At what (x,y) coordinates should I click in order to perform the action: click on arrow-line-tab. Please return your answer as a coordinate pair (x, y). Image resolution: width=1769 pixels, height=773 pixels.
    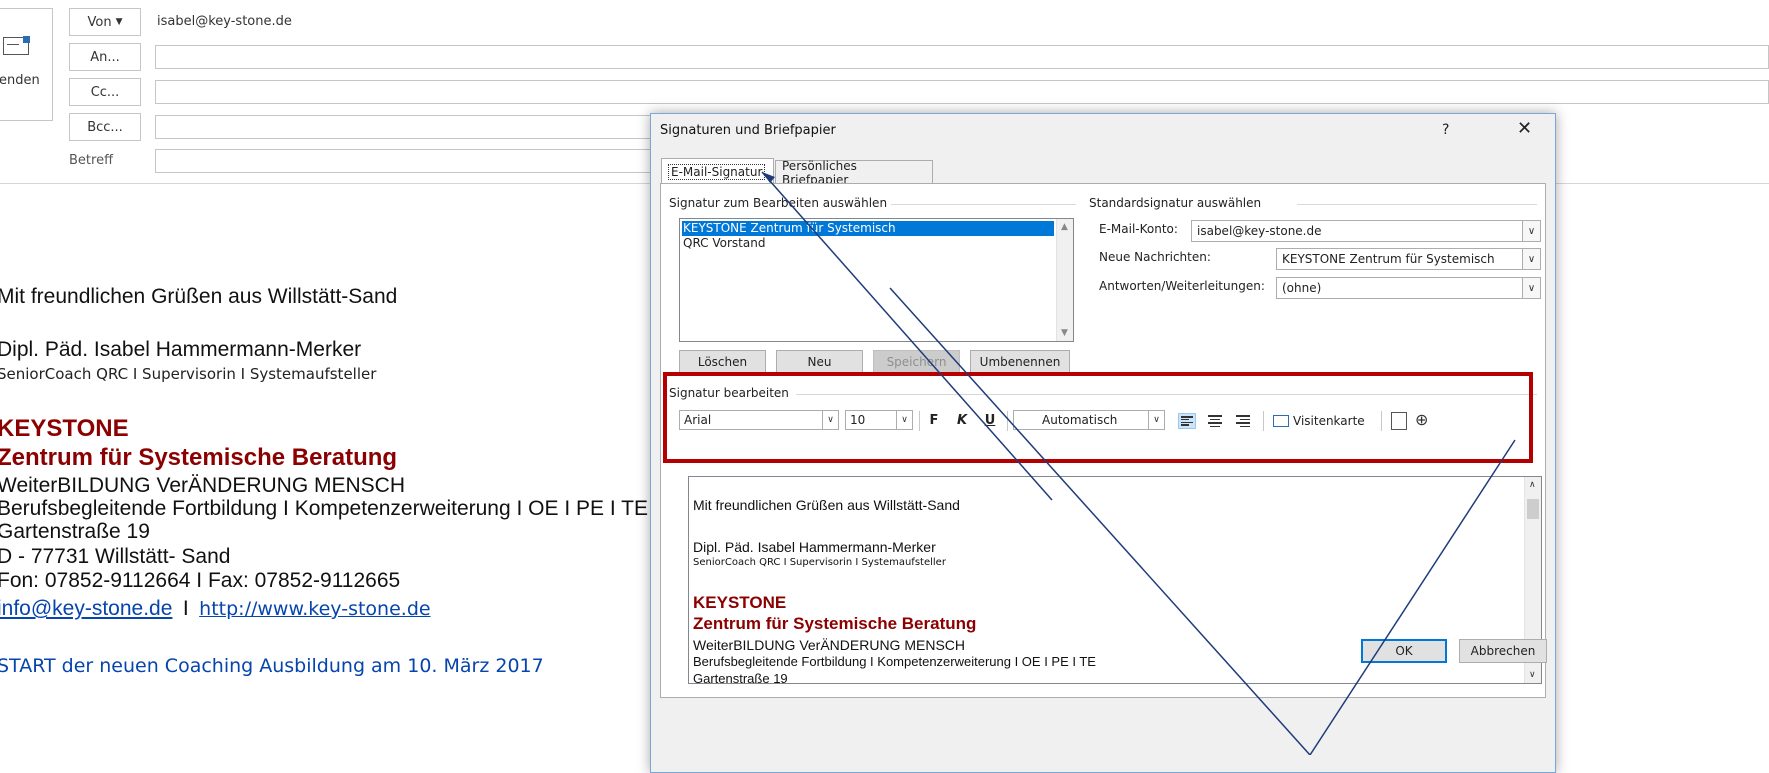
    Looking at the image, I should click on (907, 336).